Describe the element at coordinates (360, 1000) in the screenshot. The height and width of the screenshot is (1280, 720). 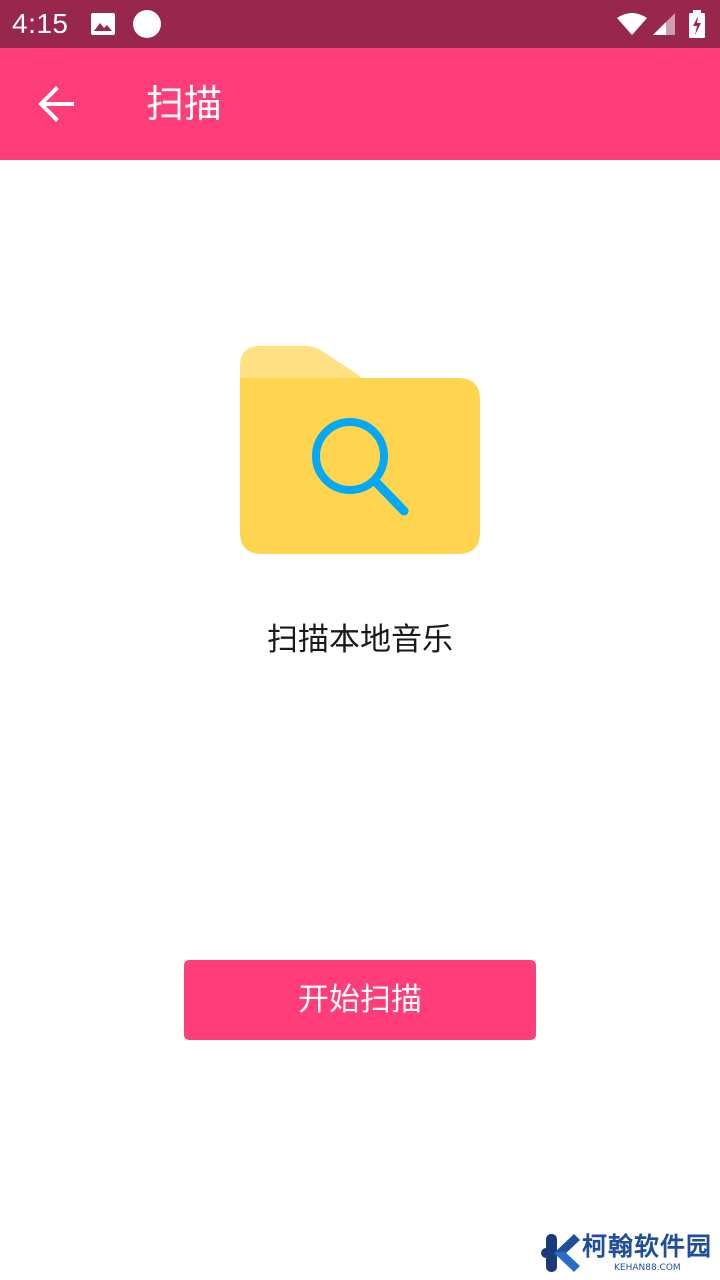
I see `start-scan-button: 开始扫描` at that location.